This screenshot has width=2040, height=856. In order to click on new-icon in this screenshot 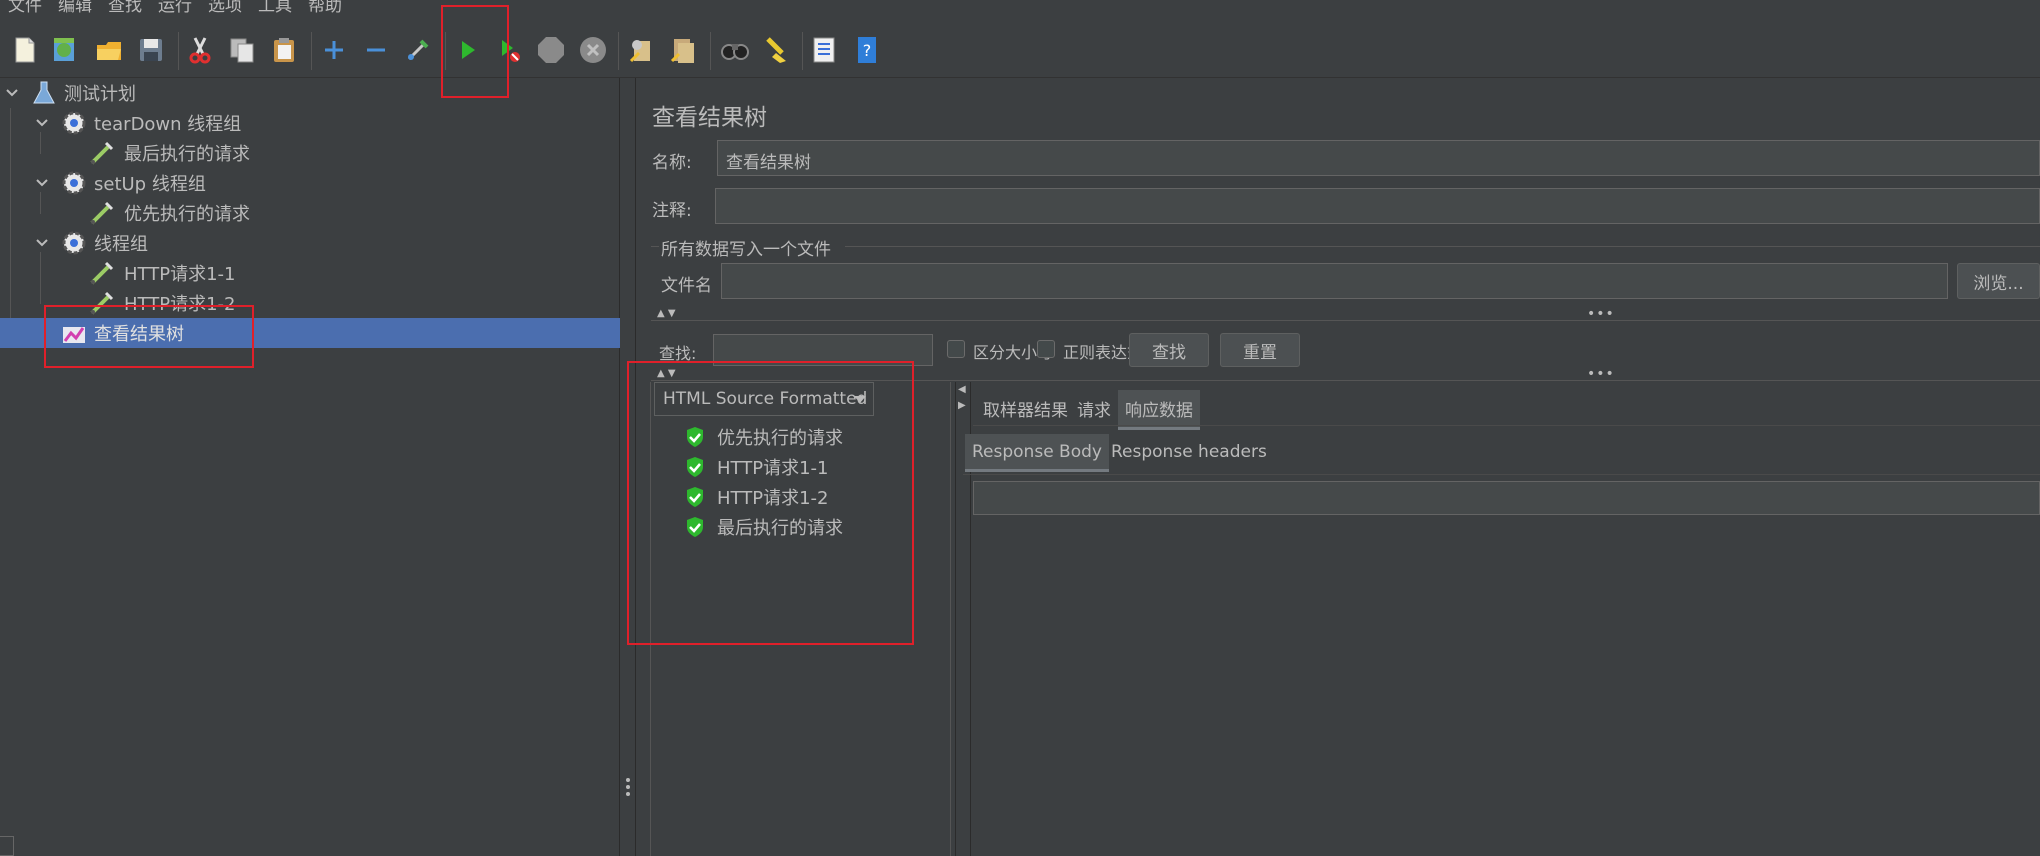, I will do `click(25, 50)`.